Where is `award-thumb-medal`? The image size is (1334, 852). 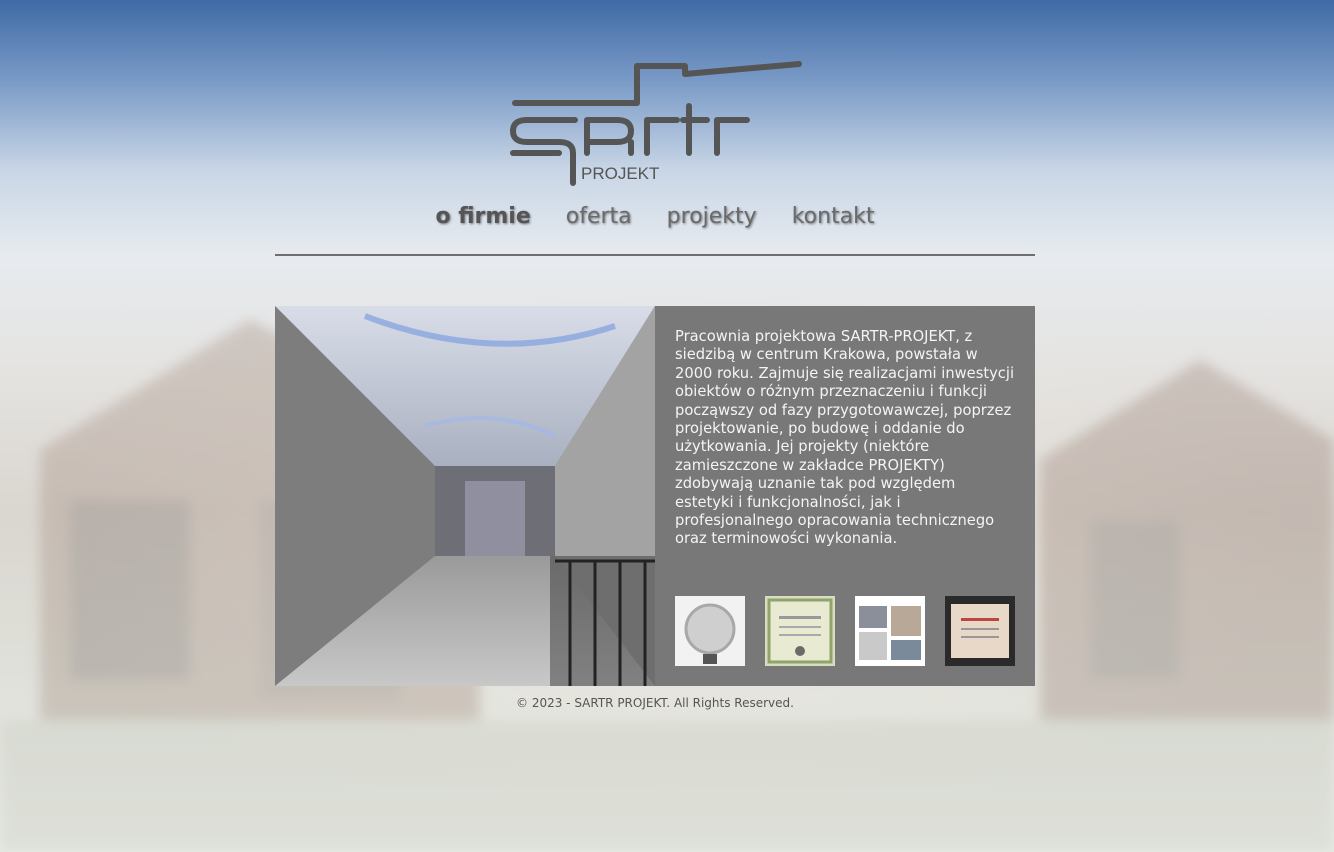 award-thumb-medal is located at coordinates (710, 631).